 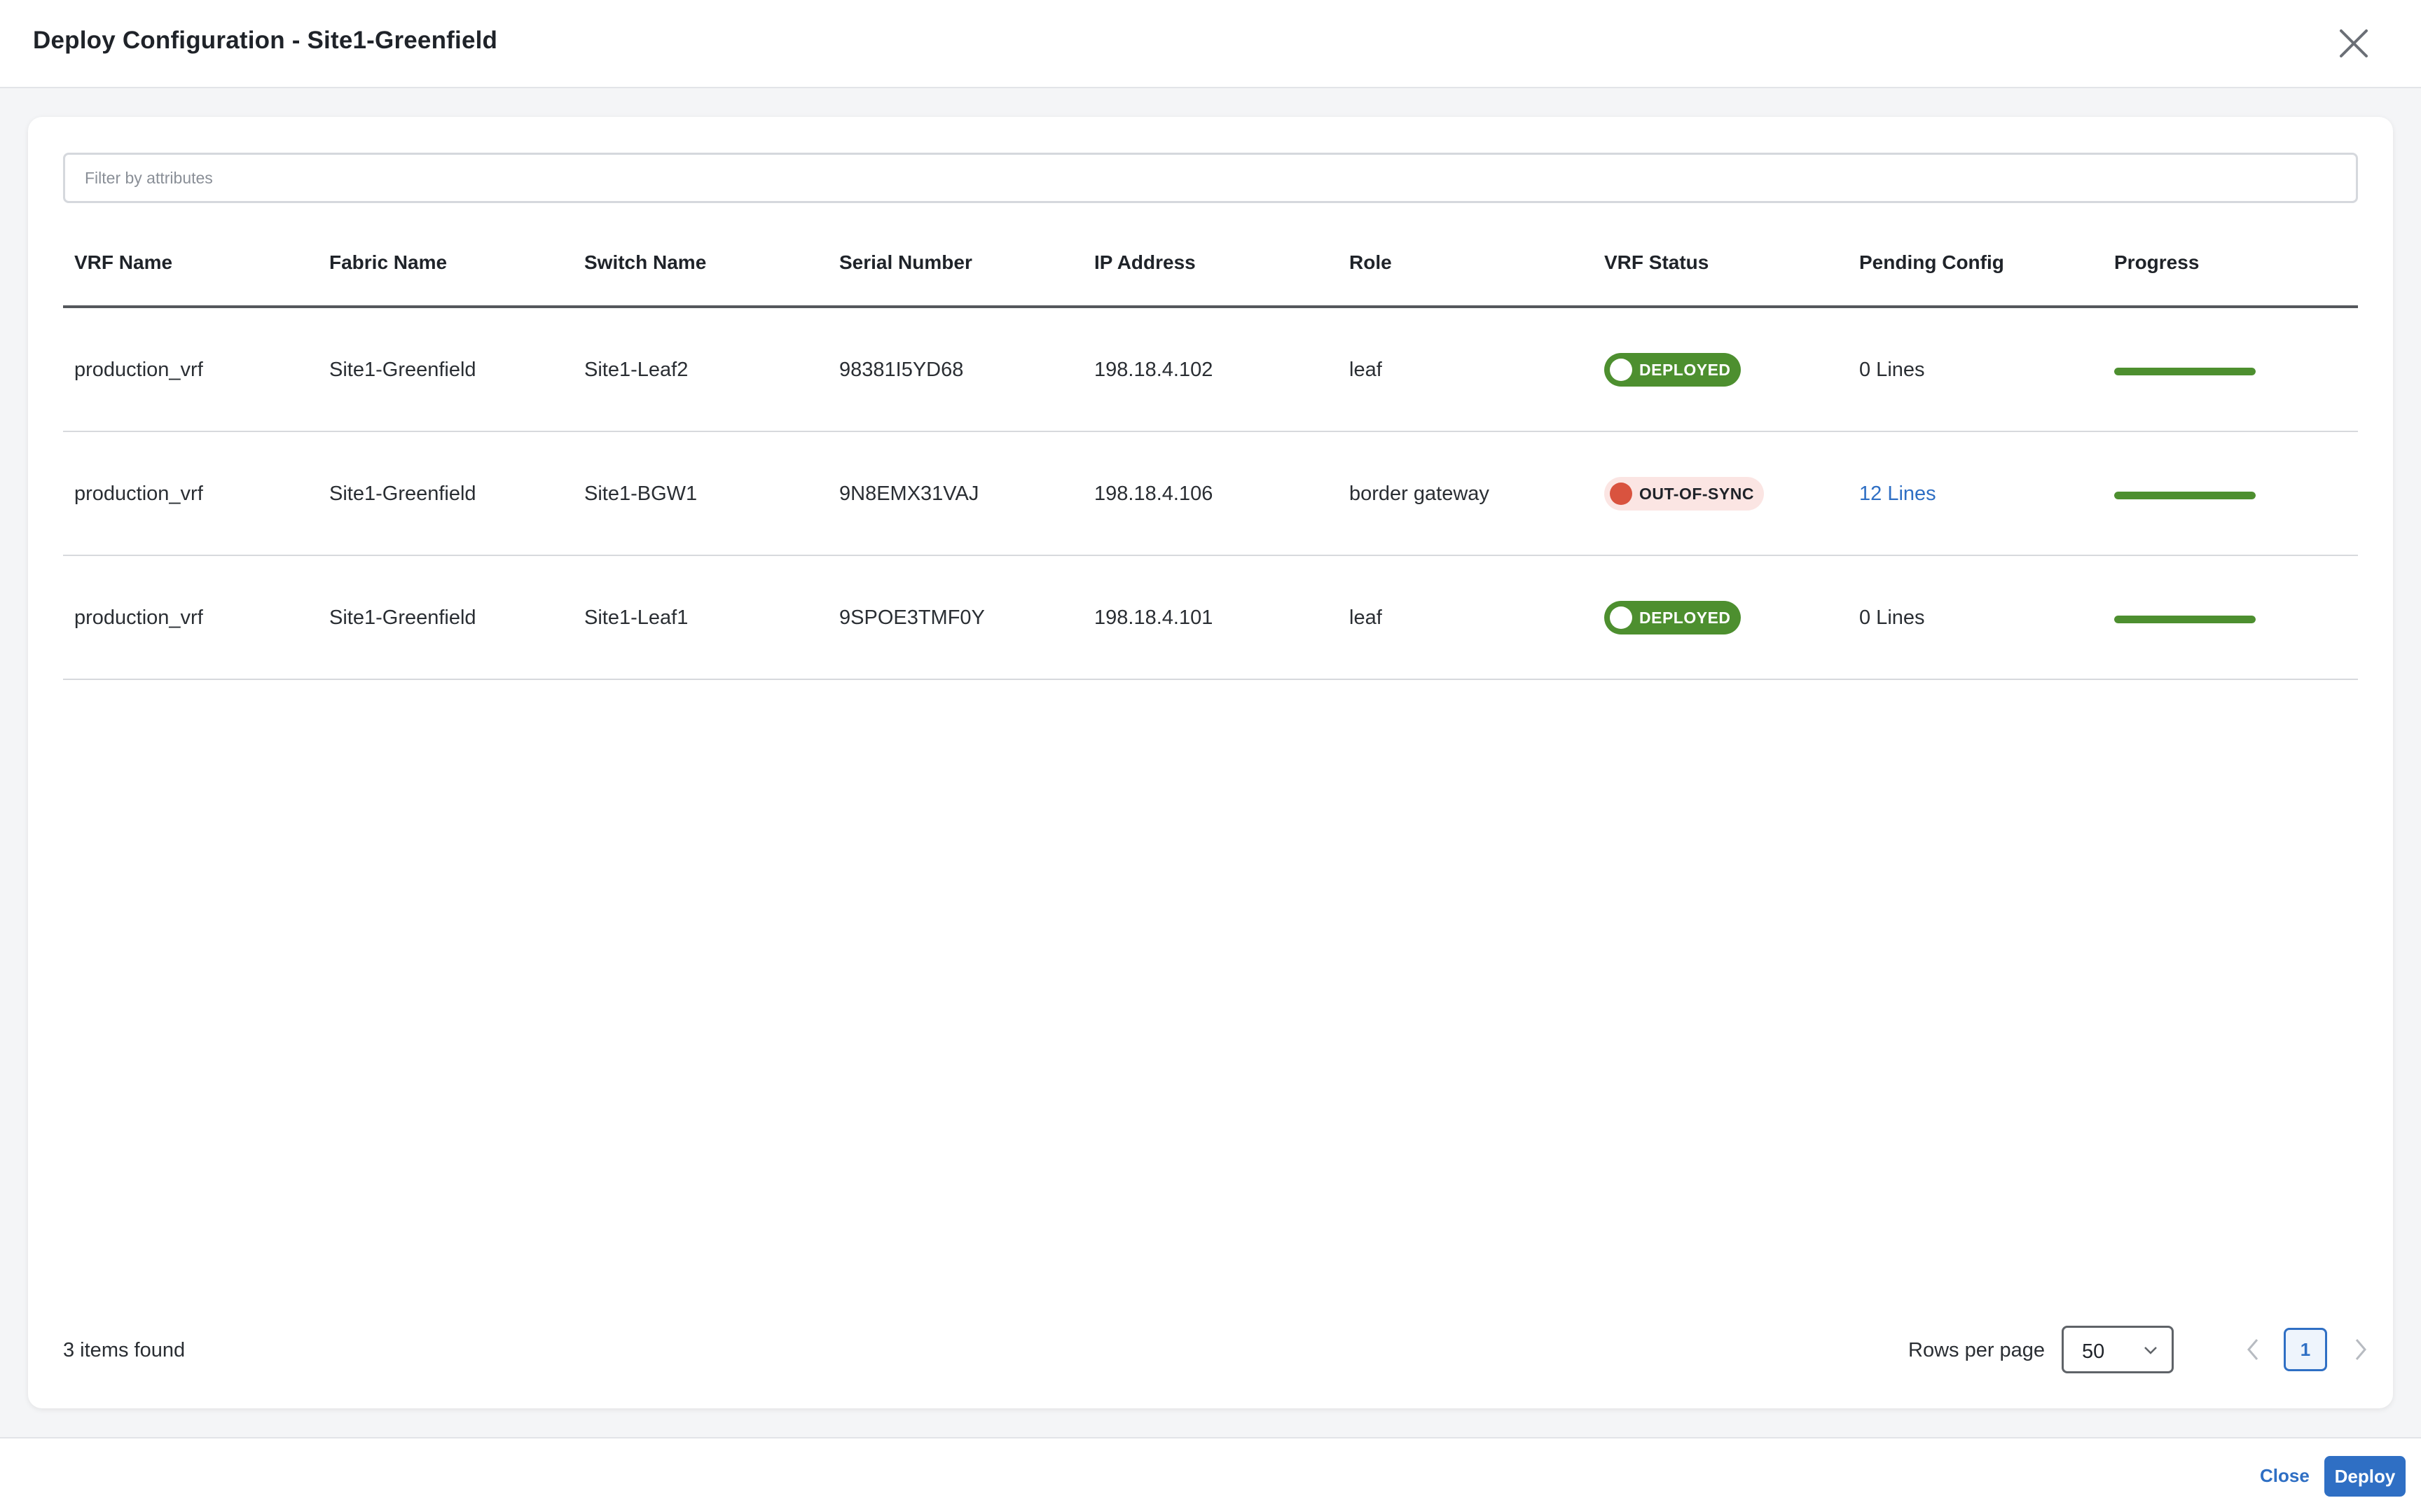 I want to click on column-header-vrf-name: VRF Name, so click(x=123, y=262).